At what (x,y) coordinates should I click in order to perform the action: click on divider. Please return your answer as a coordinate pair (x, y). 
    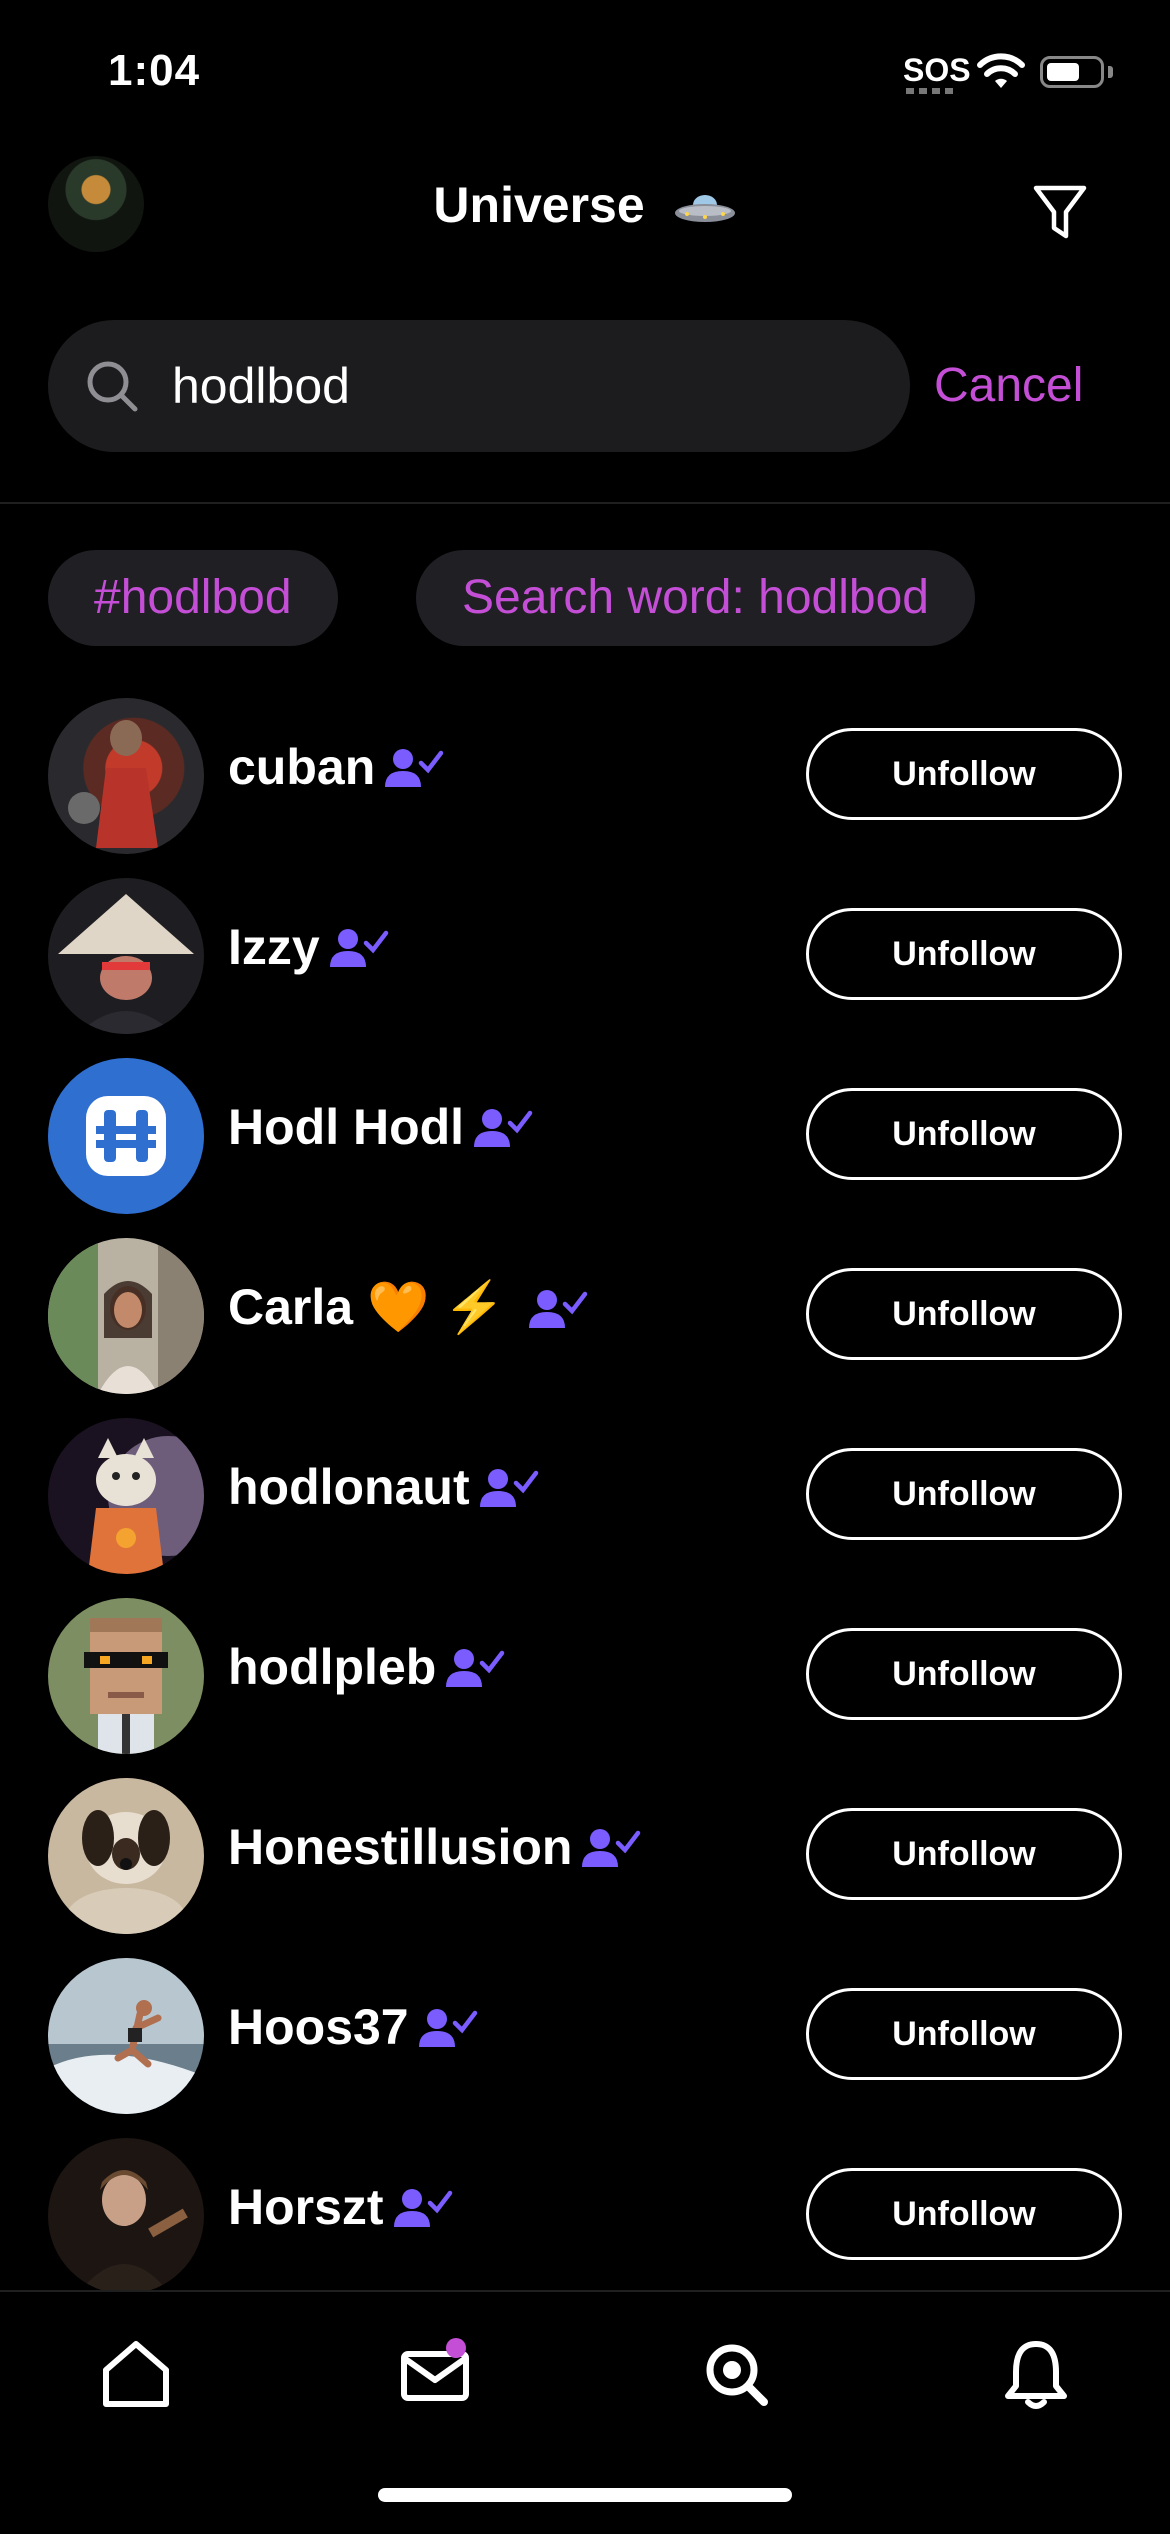
    Looking at the image, I should click on (585, 503).